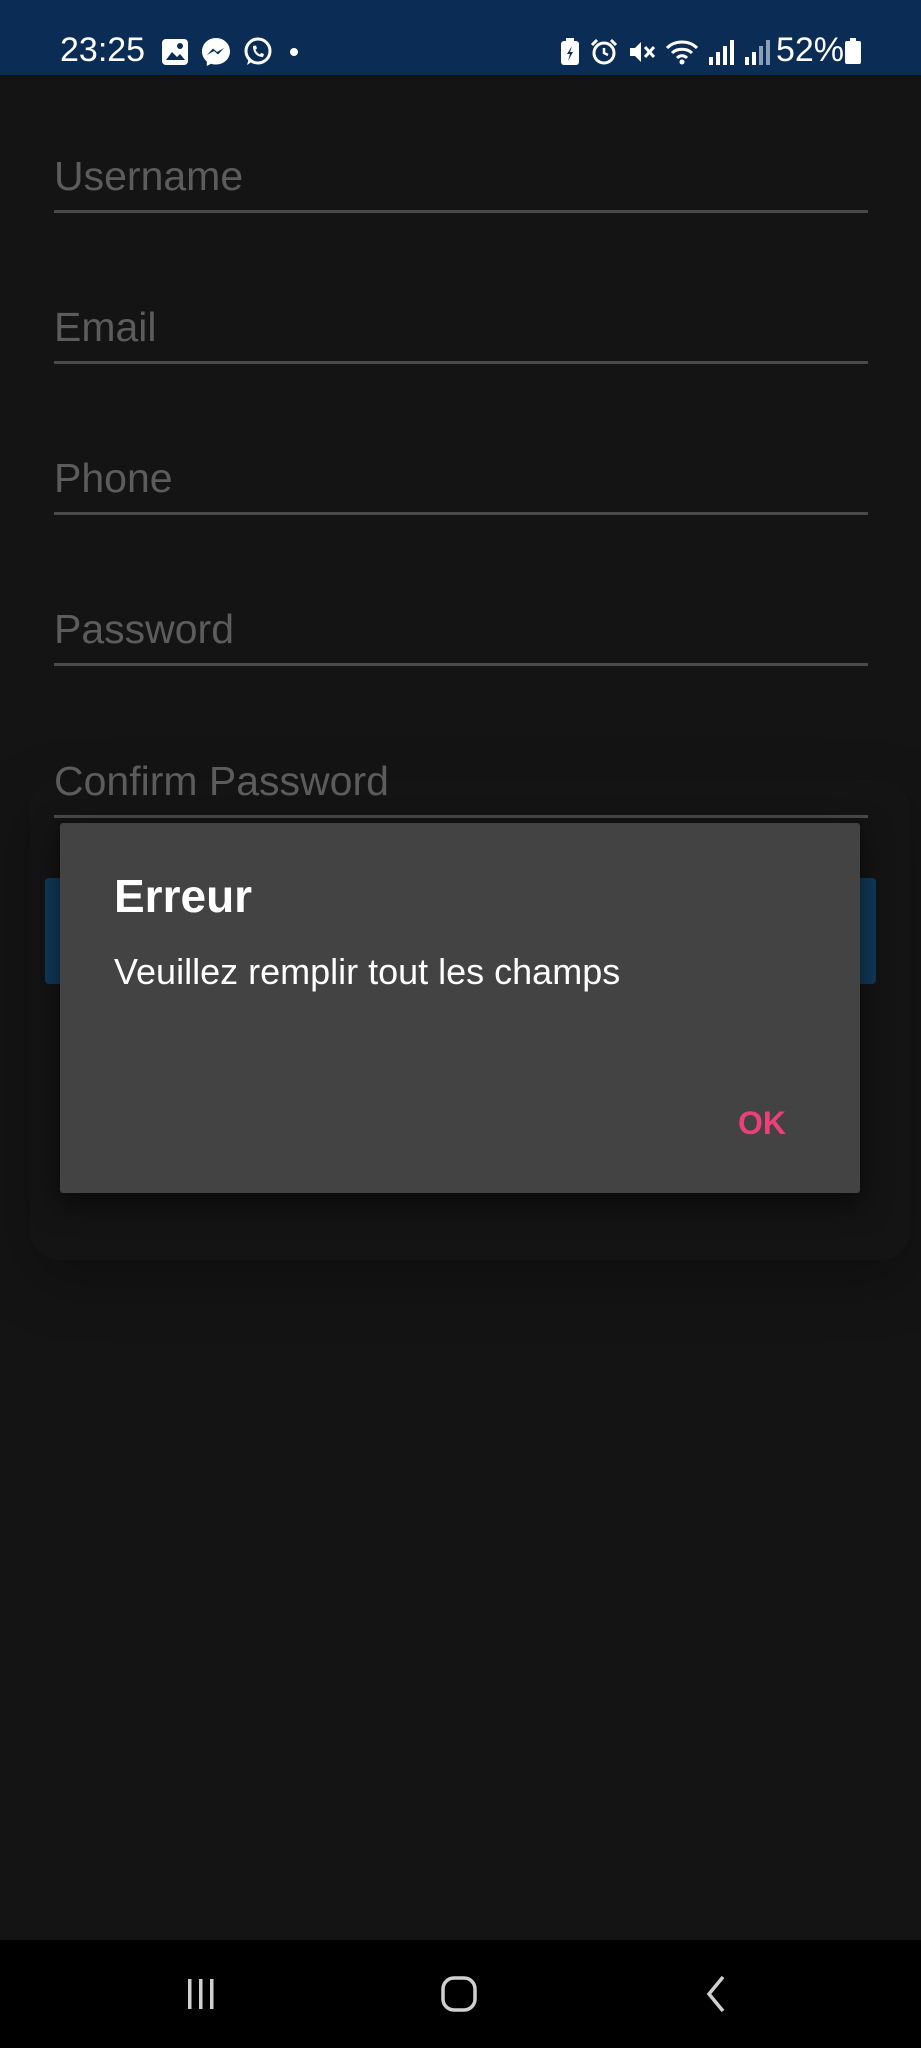 The height and width of the screenshot is (2048, 921). What do you see at coordinates (460, 37) in the screenshot?
I see `status-bar: 23:25 52%` at bounding box center [460, 37].